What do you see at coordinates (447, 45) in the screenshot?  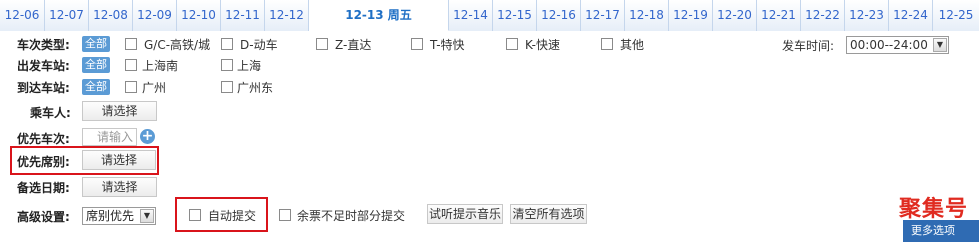 I see `train-type-option: T-特快` at bounding box center [447, 45].